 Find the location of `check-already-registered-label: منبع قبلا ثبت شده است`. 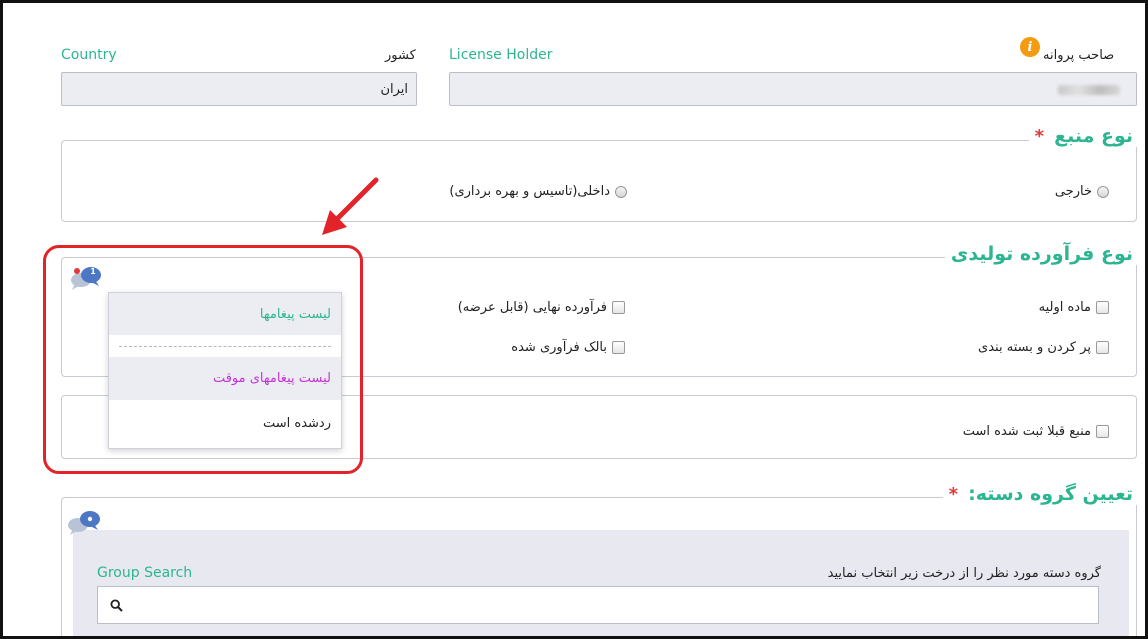

check-already-registered-label: منبع قبلا ثبت شده است is located at coordinates (1026, 431).